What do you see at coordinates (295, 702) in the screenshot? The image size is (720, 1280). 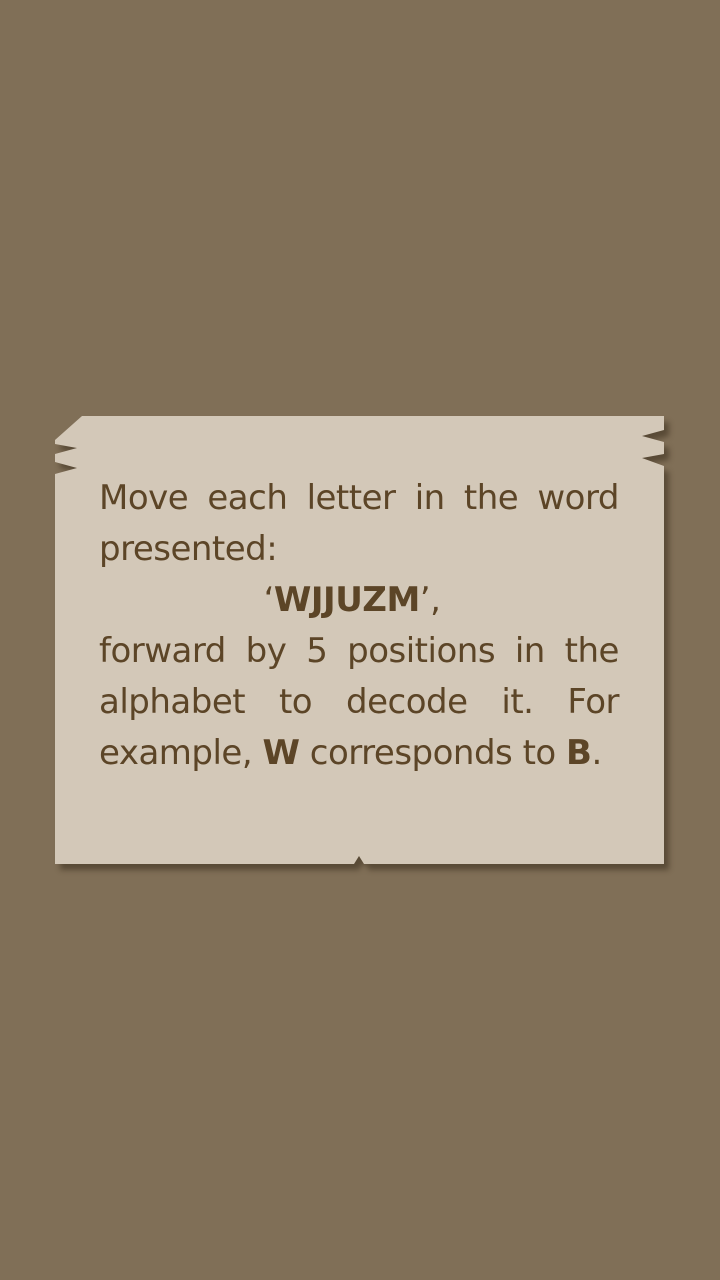 I see `word: to` at bounding box center [295, 702].